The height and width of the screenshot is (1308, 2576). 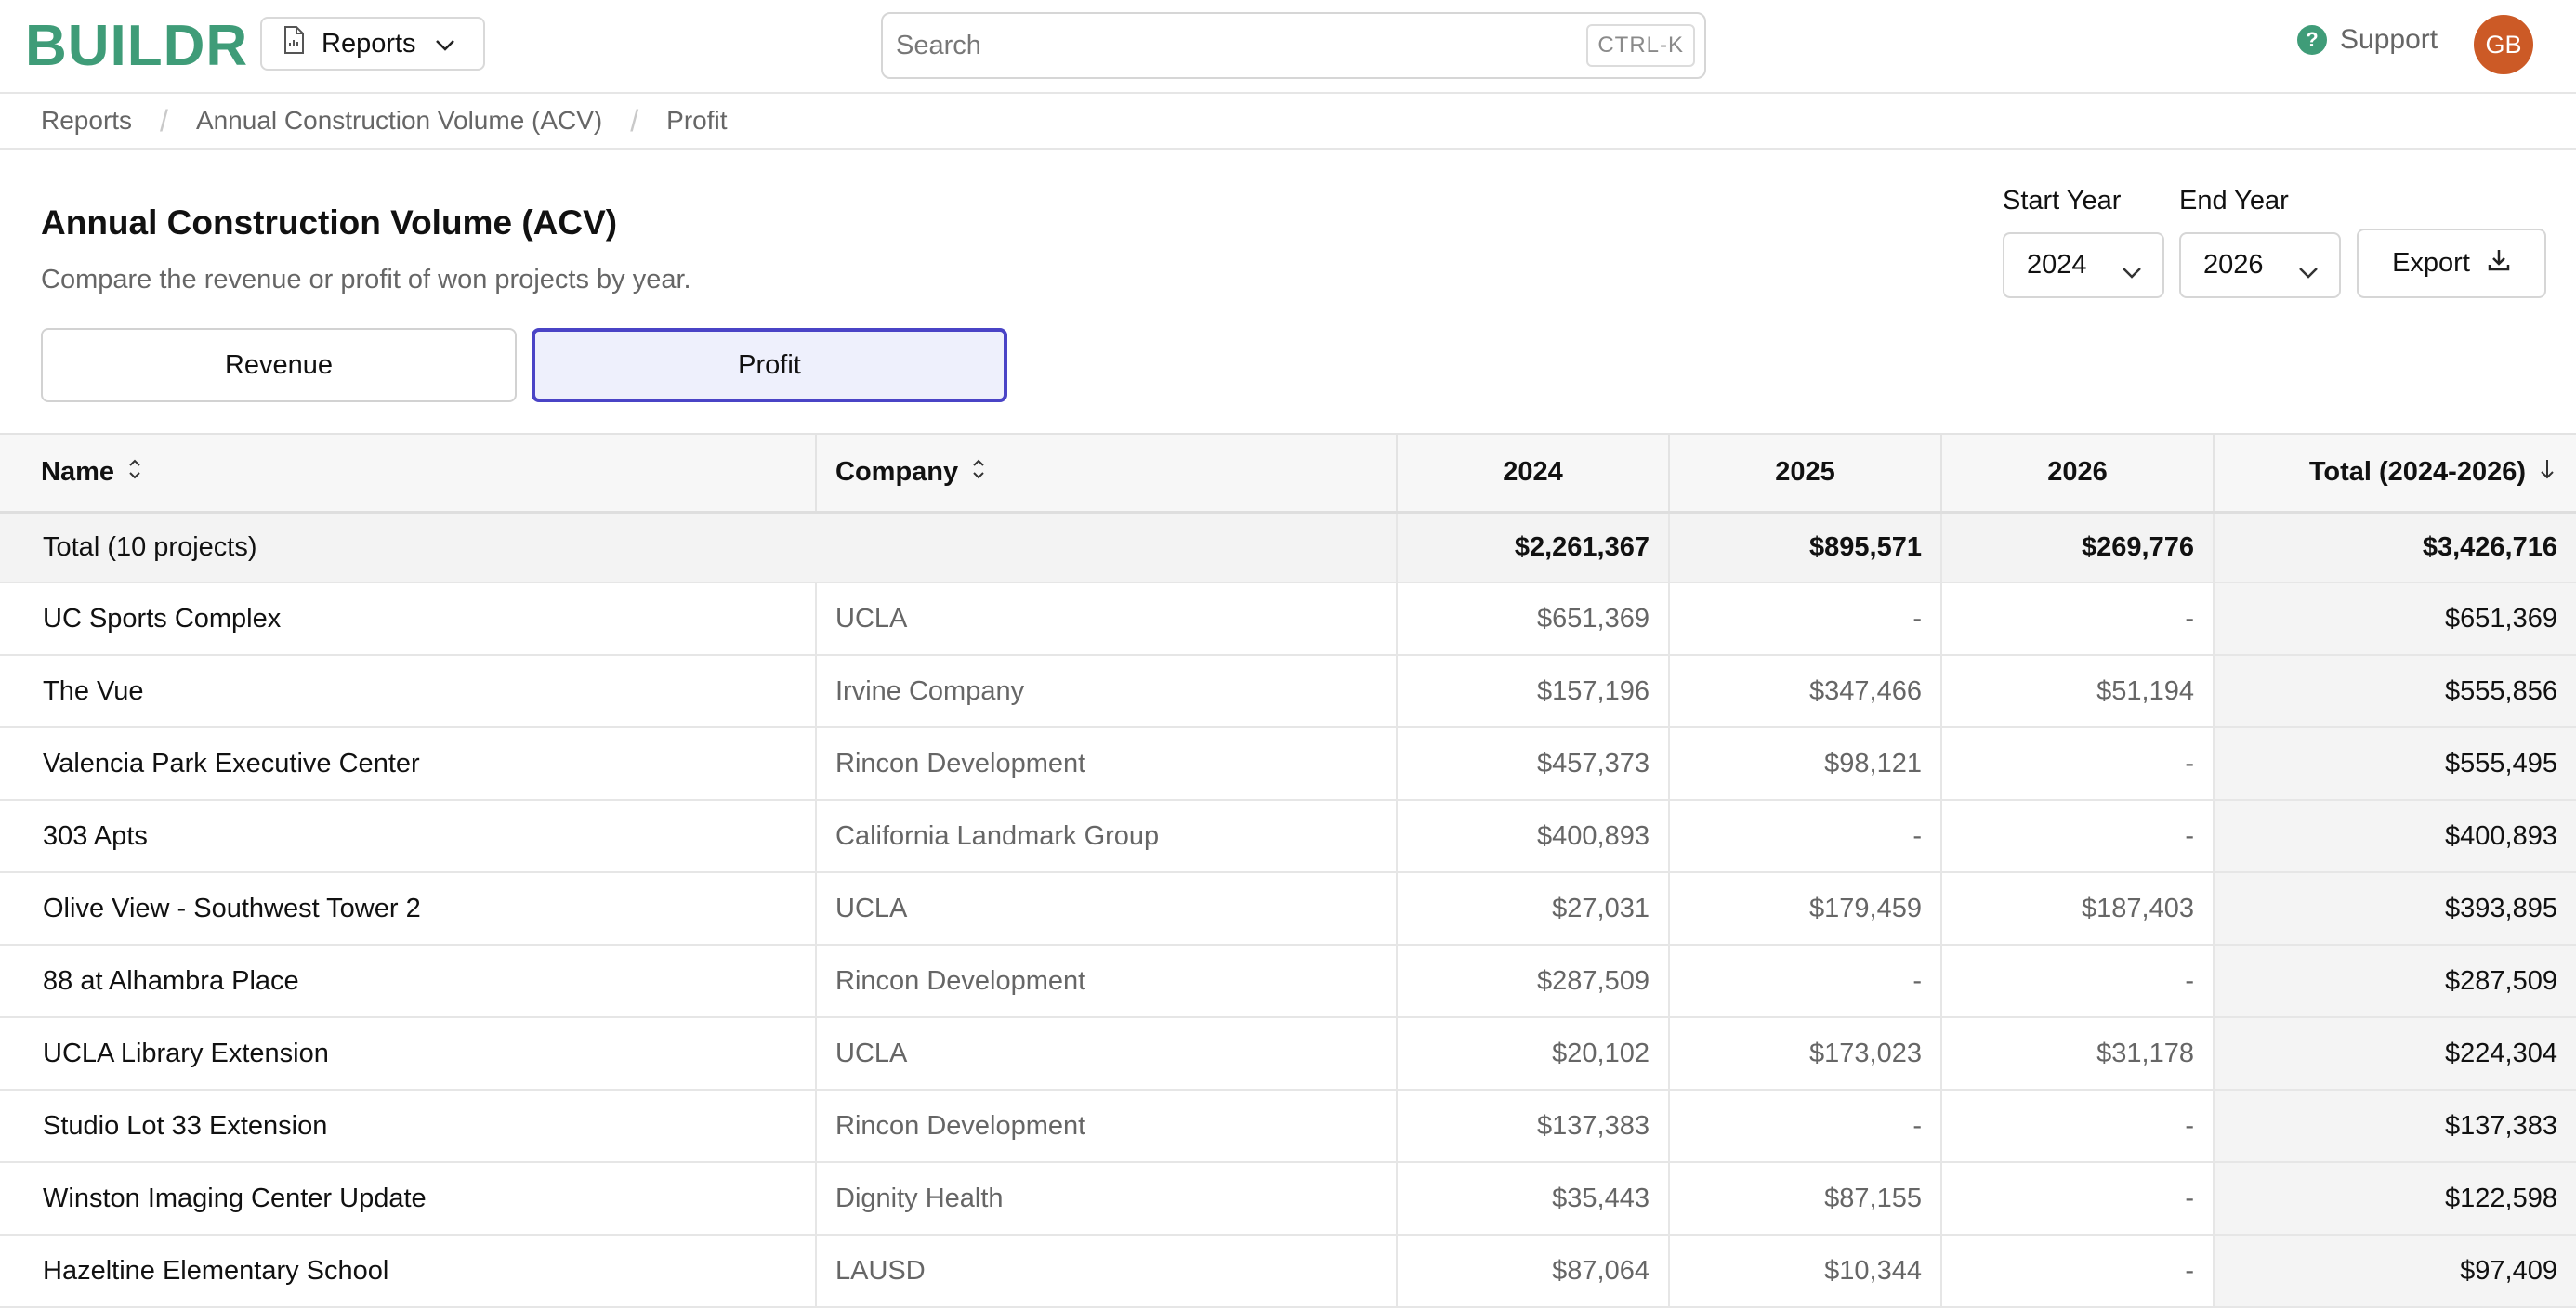 What do you see at coordinates (408, 1199) in the screenshot?
I see `project-name: Winston Imaging Center Update` at bounding box center [408, 1199].